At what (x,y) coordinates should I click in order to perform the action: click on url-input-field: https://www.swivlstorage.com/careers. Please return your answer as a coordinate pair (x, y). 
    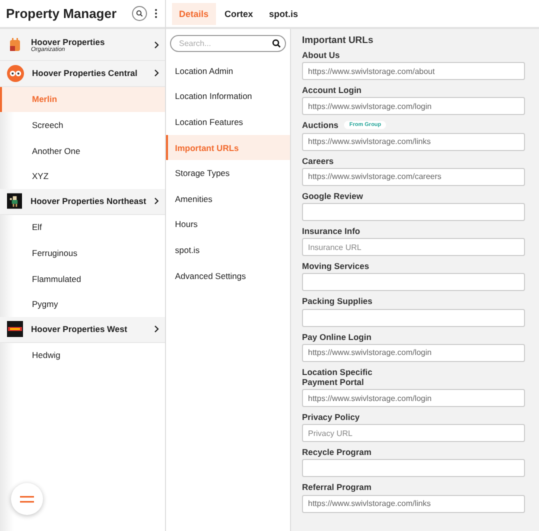
    Looking at the image, I should click on (413, 177).